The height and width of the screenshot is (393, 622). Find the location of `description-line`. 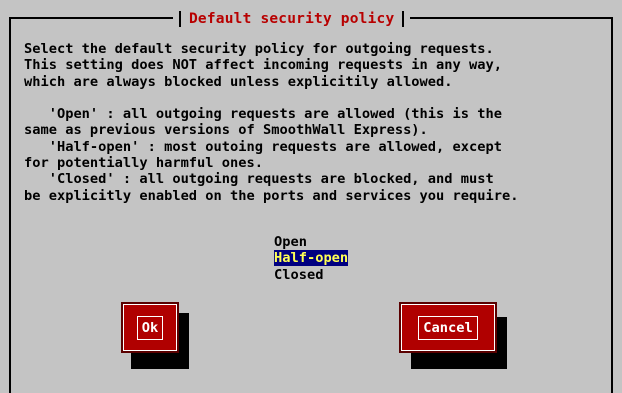

description-line is located at coordinates (316, 98).